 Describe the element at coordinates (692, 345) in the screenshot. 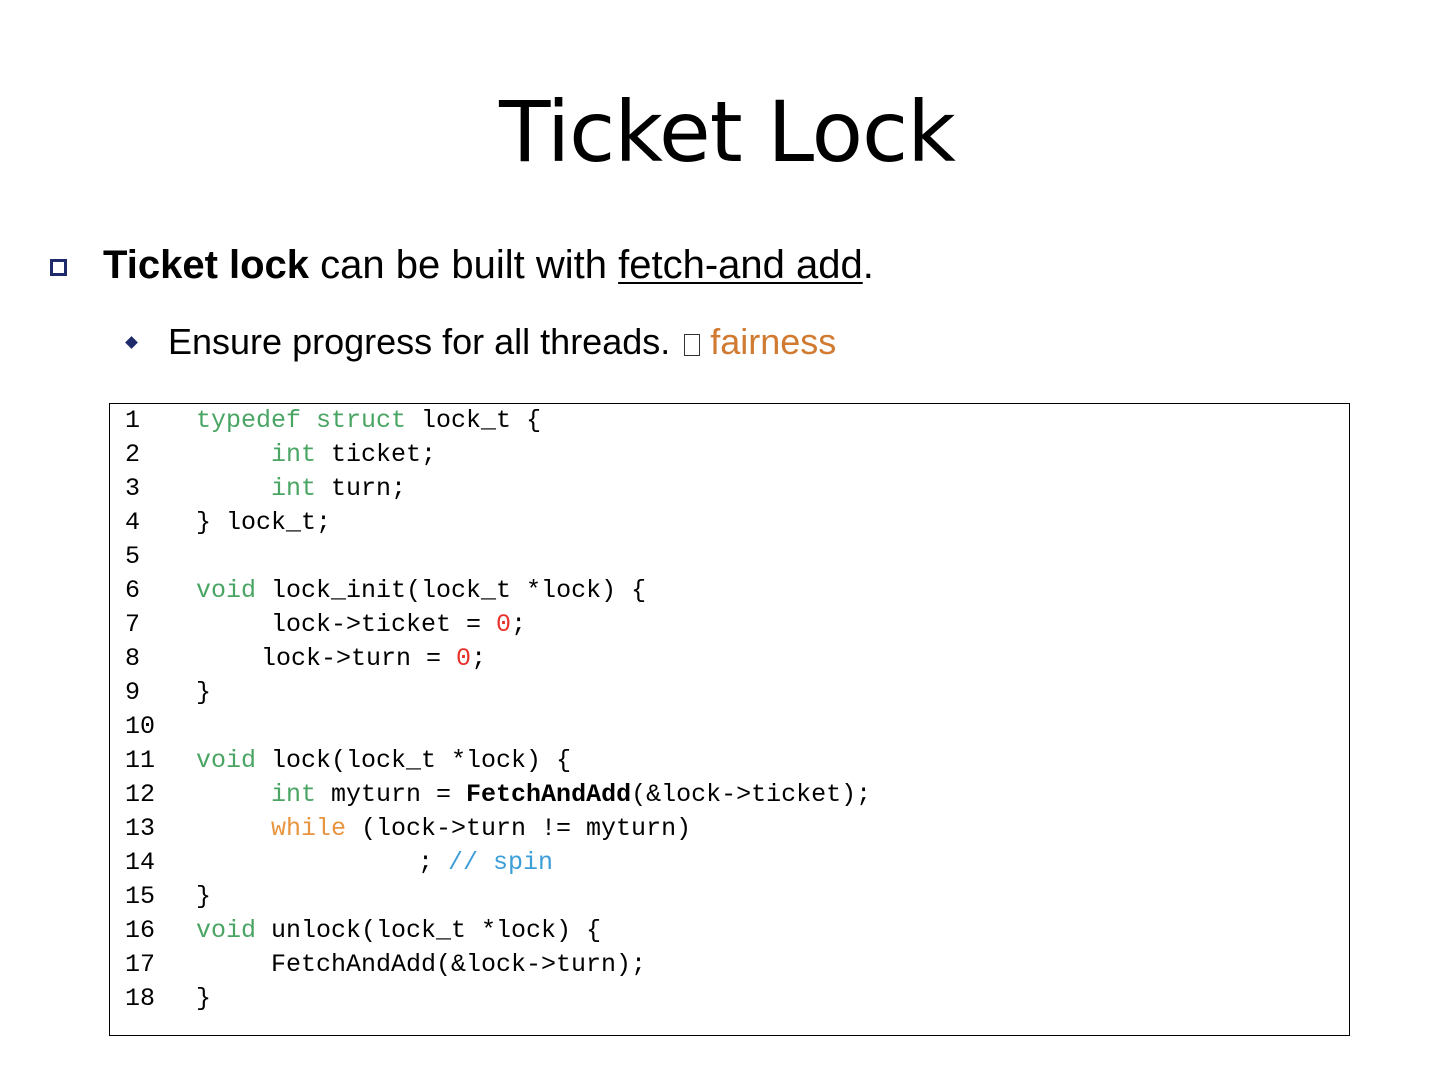

I see `missing-glyph-box-icon` at that location.